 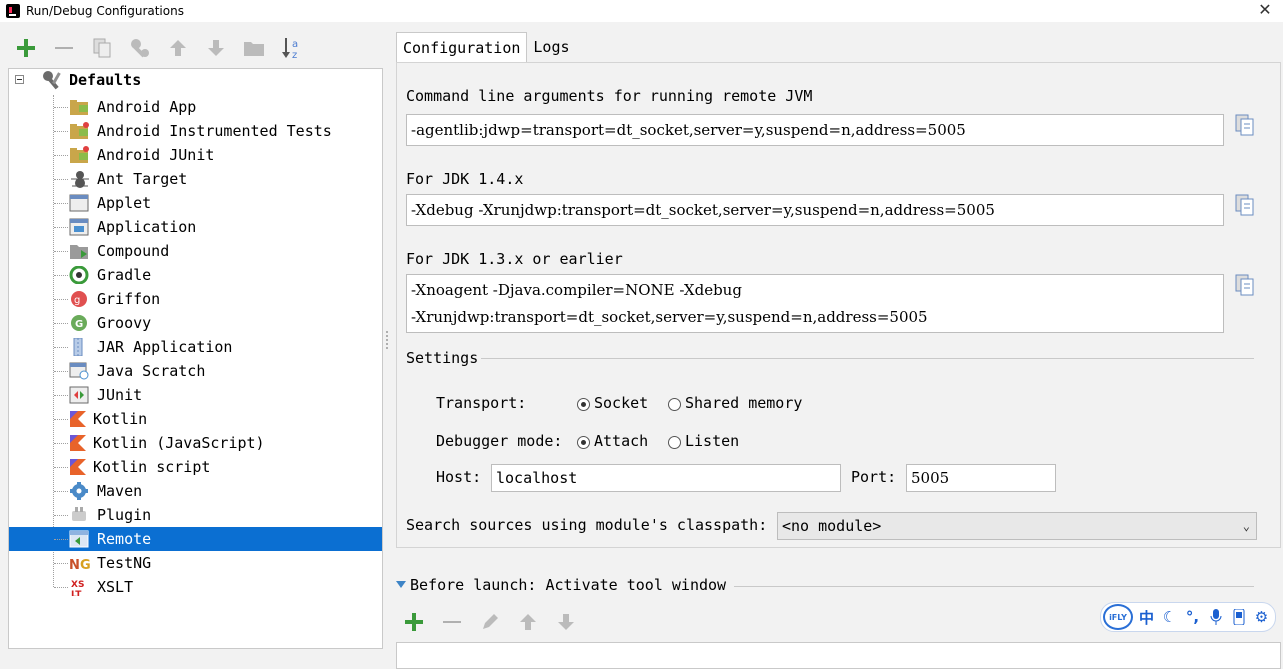 I want to click on tab-logs: Logs, so click(x=551, y=47).